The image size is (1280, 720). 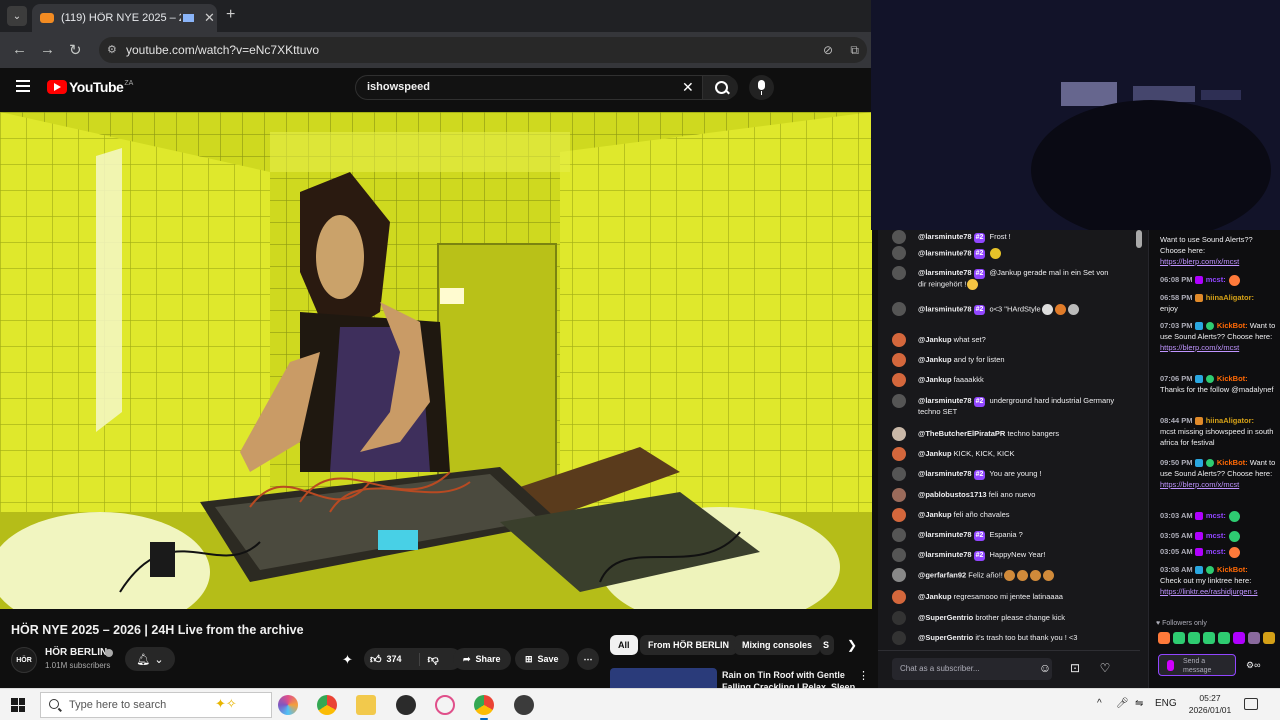 I want to click on network-icon: ⇋, so click(x=1139, y=703).